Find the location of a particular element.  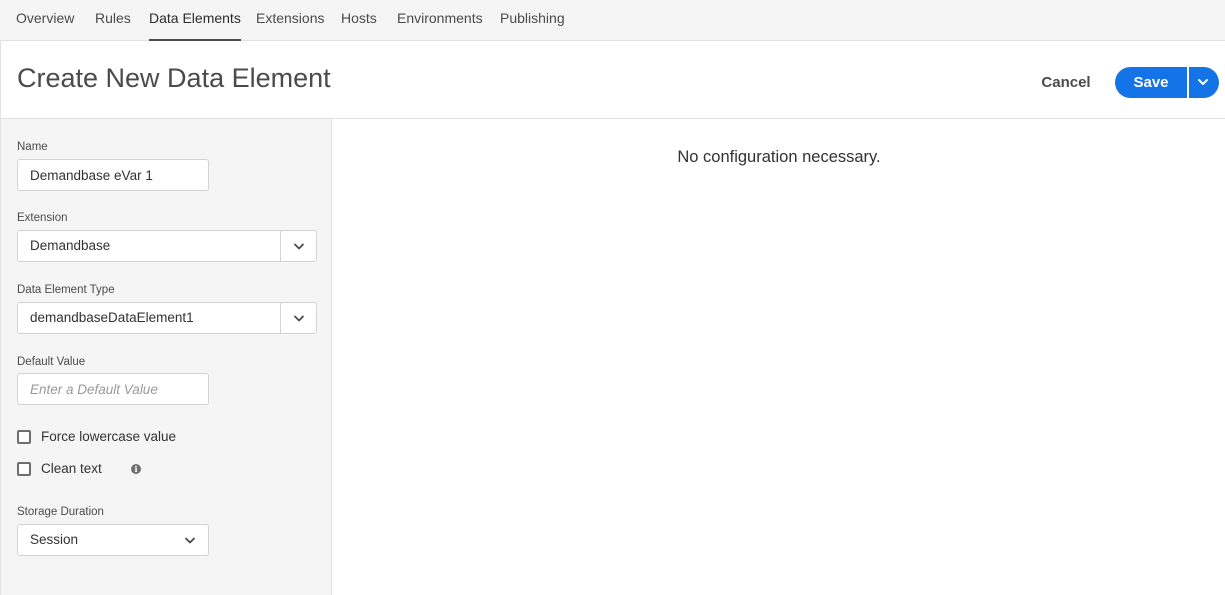

force-lowercase-label: Force lowercase value is located at coordinates (109, 436).